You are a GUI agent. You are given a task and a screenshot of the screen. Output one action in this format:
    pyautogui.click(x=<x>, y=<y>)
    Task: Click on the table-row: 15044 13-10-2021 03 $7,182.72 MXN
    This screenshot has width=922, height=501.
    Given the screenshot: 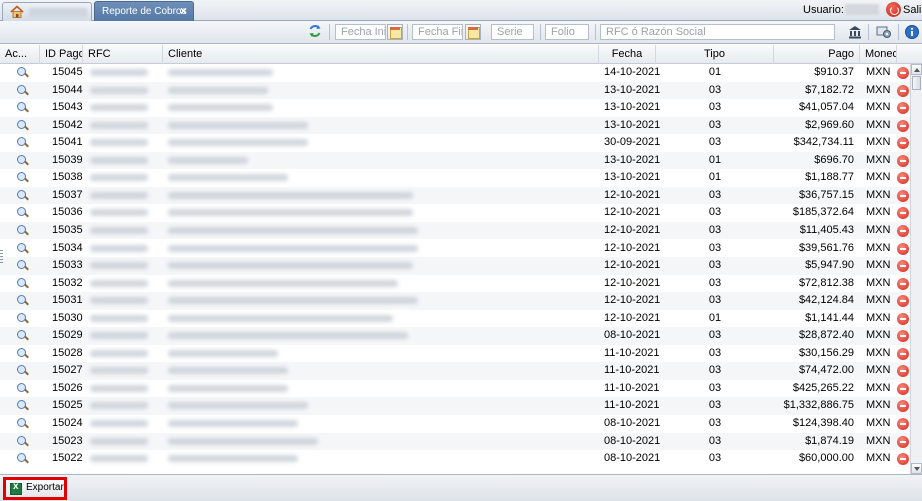 What is the action you would take?
    pyautogui.click(x=455, y=90)
    